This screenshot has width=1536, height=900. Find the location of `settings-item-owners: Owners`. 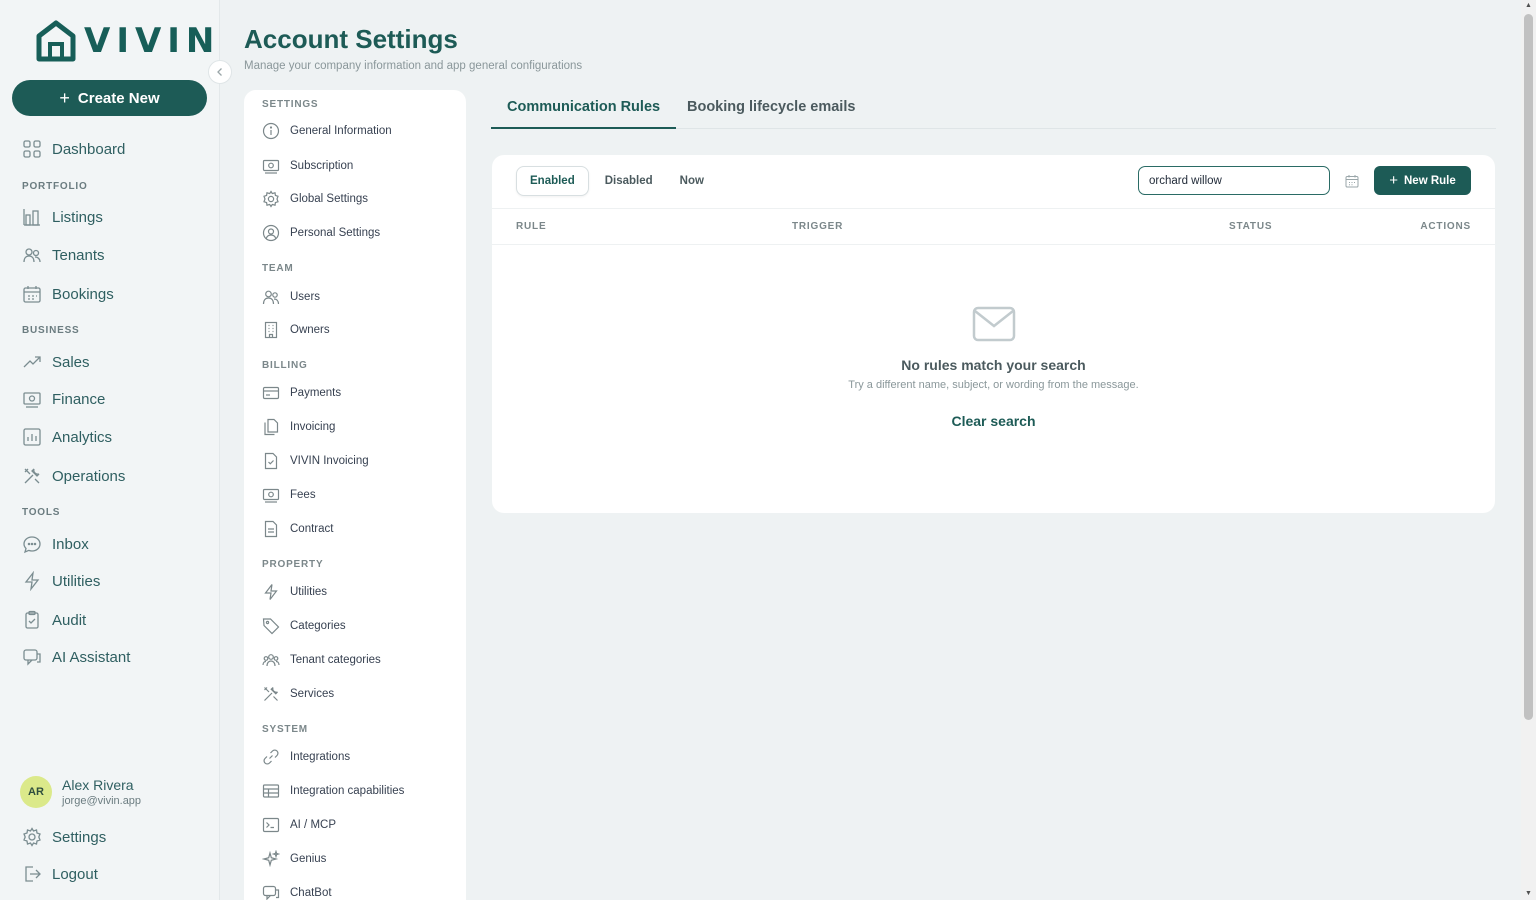

settings-item-owners: Owners is located at coordinates (296, 330).